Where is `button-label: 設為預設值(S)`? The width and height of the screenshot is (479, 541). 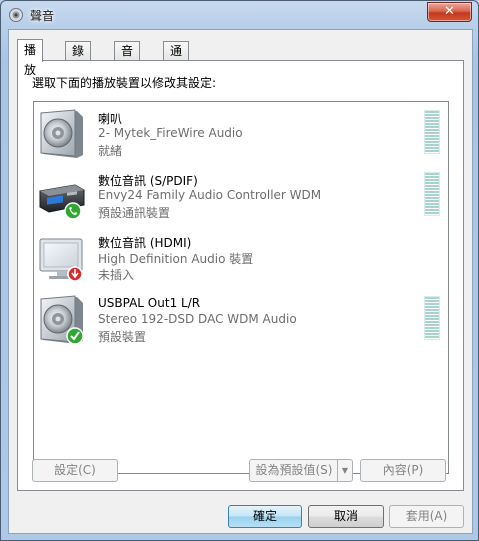
button-label: 設為預設值(S) is located at coordinates (294, 470).